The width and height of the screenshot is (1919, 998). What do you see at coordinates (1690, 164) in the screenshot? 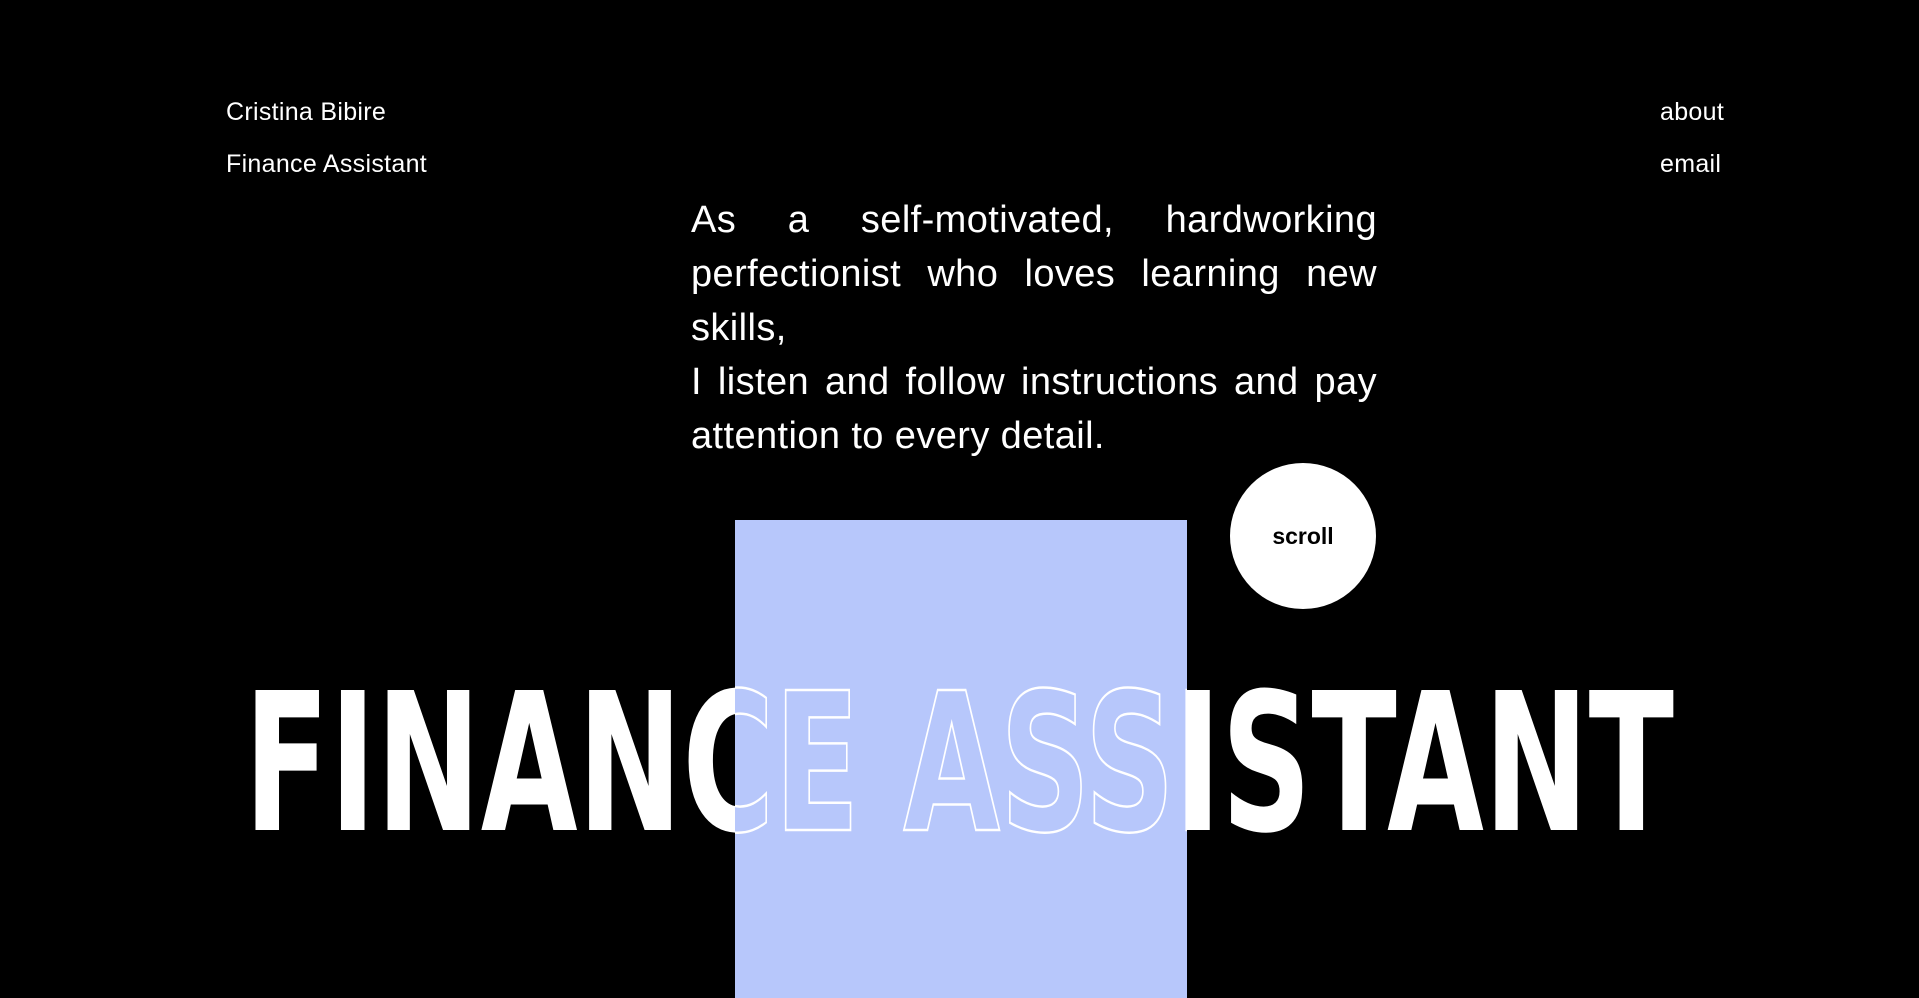
I see `nav-link-email: email` at bounding box center [1690, 164].